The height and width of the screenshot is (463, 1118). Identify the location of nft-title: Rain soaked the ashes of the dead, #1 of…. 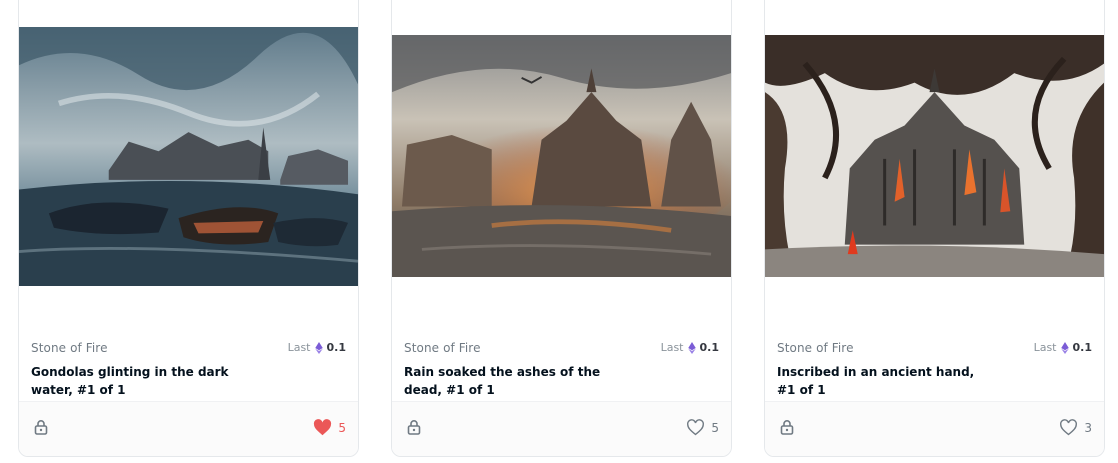
(504, 381).